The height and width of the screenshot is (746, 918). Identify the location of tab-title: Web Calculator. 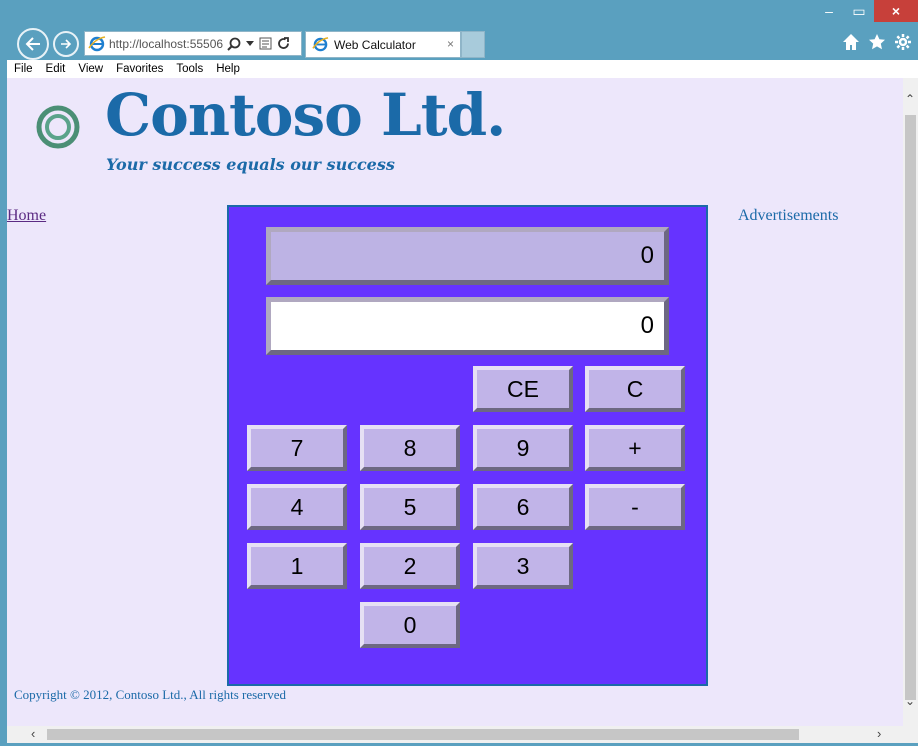
(375, 44).